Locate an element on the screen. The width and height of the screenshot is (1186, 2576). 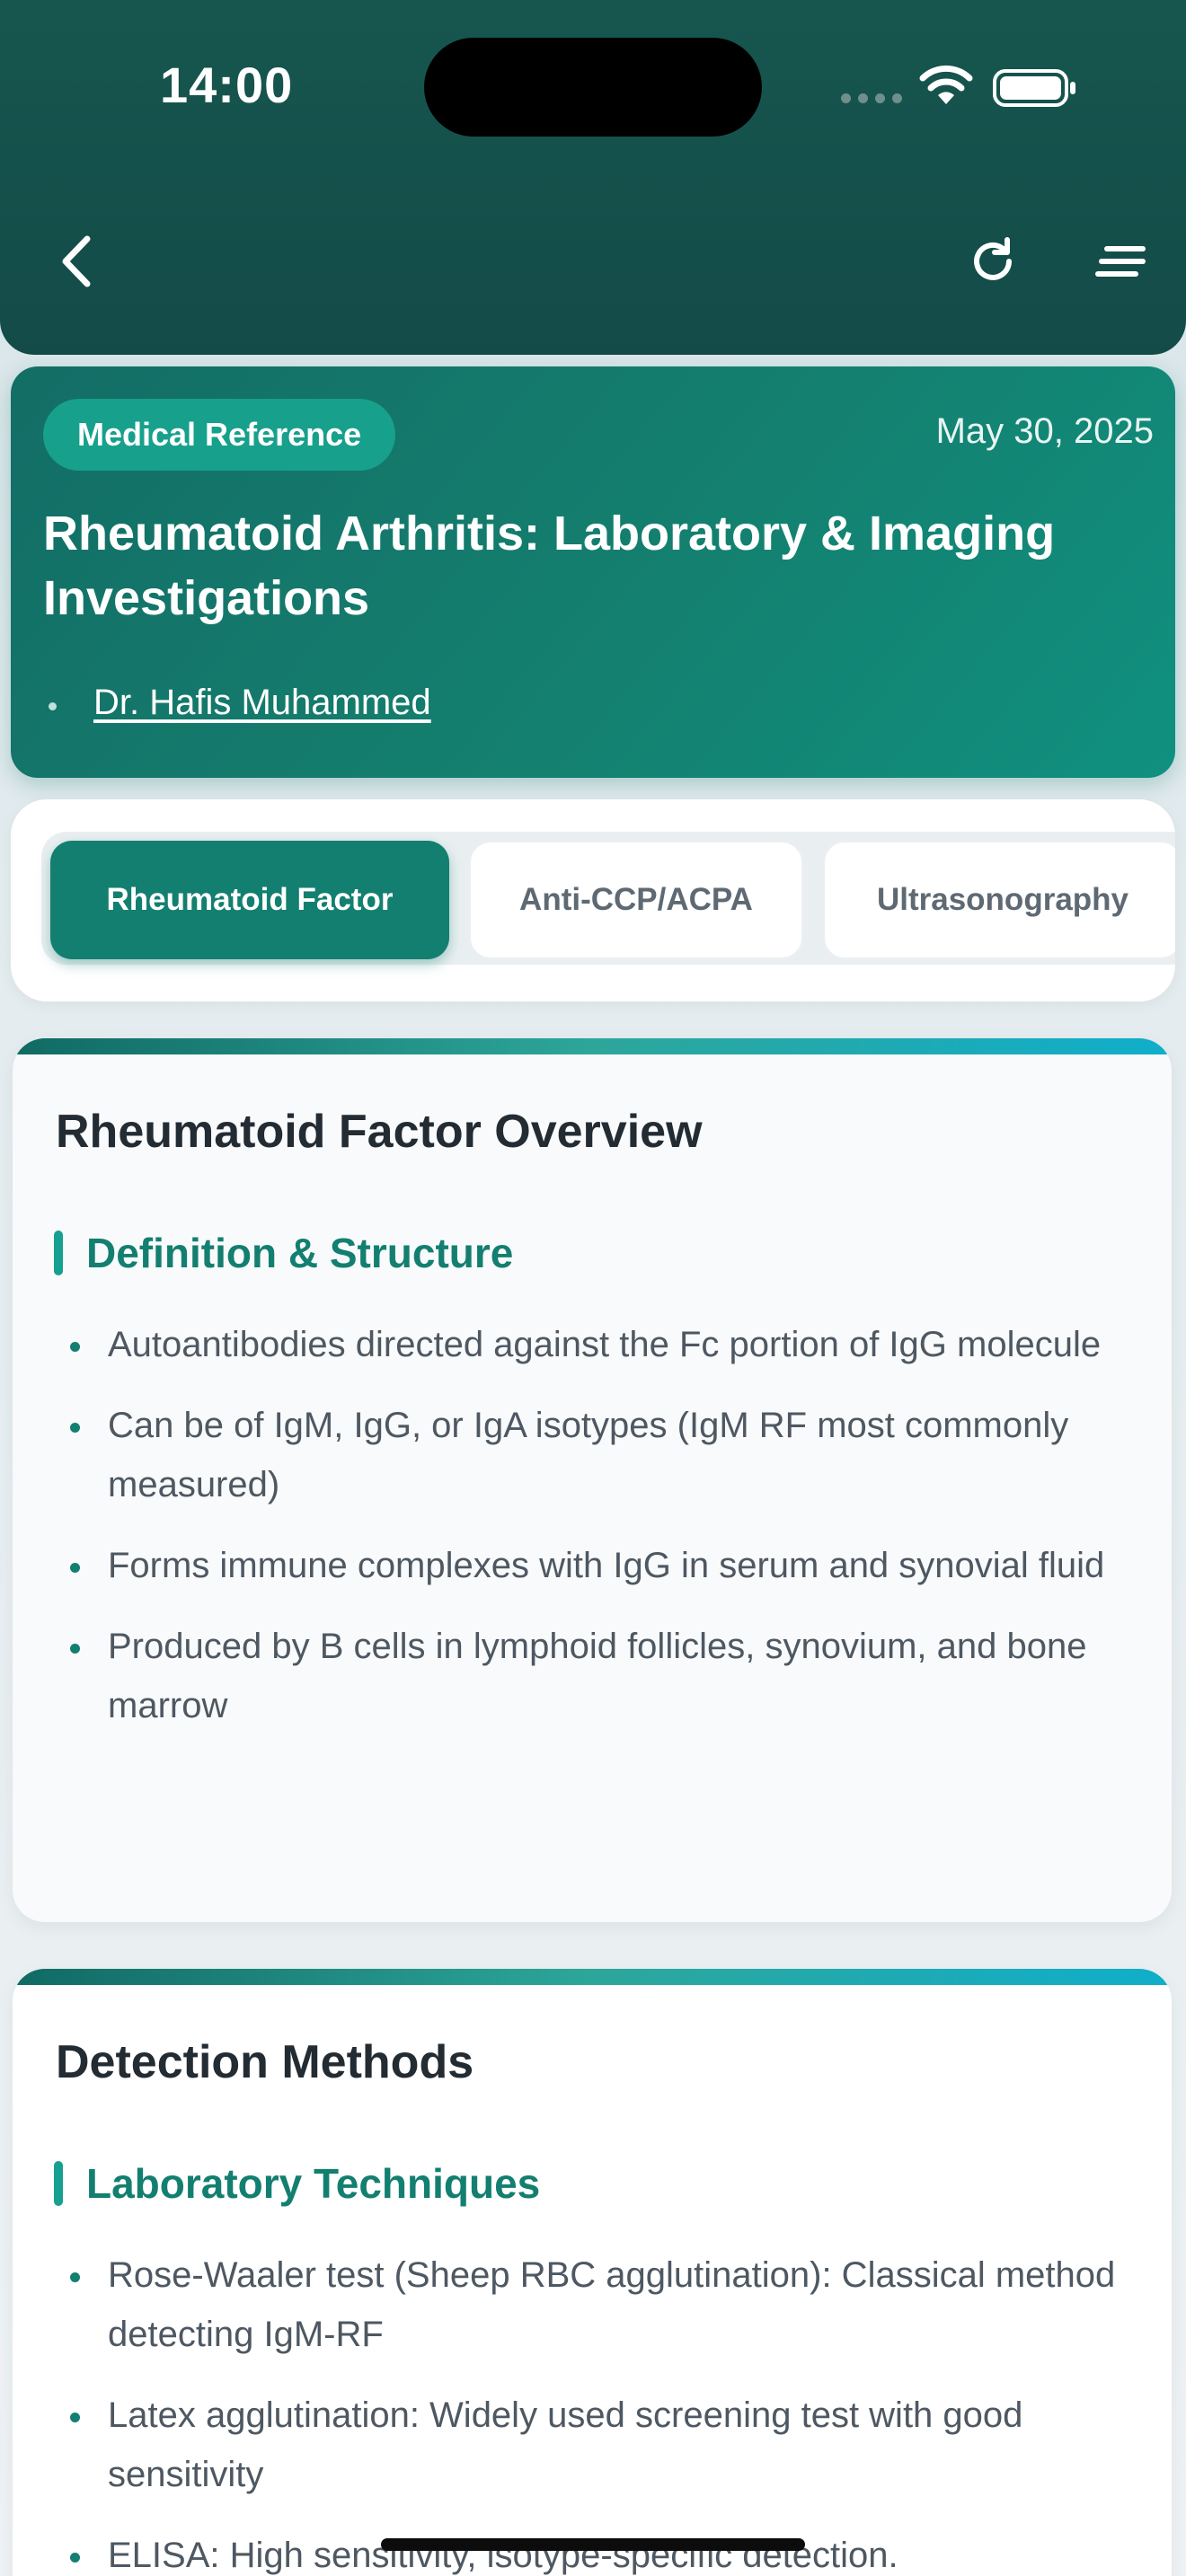
tab-ultrasonography: Ultrasonography is located at coordinates (999, 900).